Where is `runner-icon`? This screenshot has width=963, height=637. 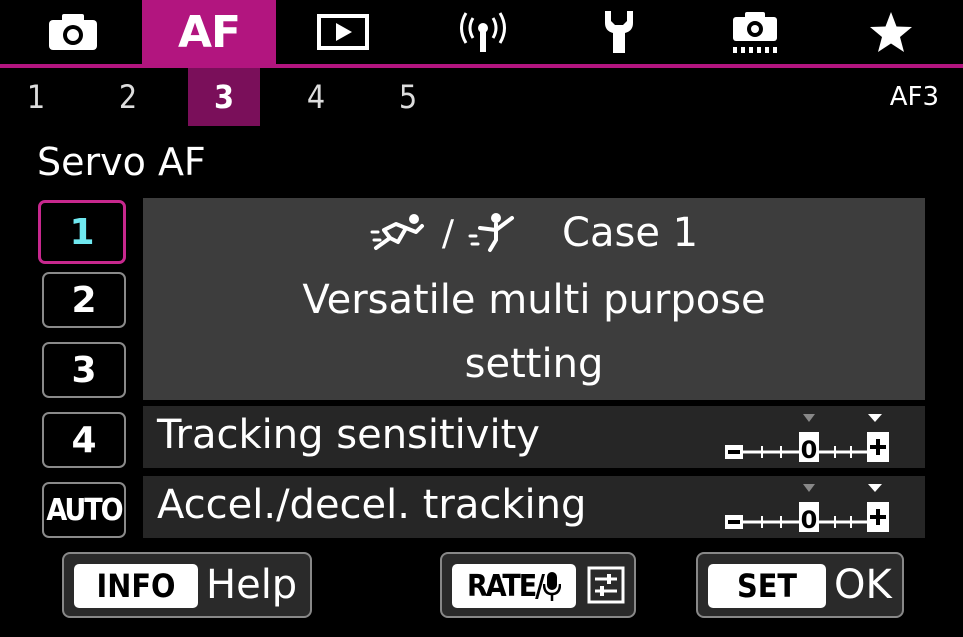 runner-icon is located at coordinates (397, 232).